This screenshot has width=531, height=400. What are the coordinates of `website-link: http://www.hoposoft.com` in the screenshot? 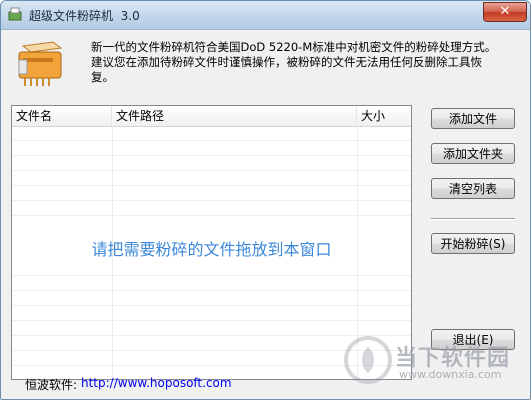 It's located at (156, 383).